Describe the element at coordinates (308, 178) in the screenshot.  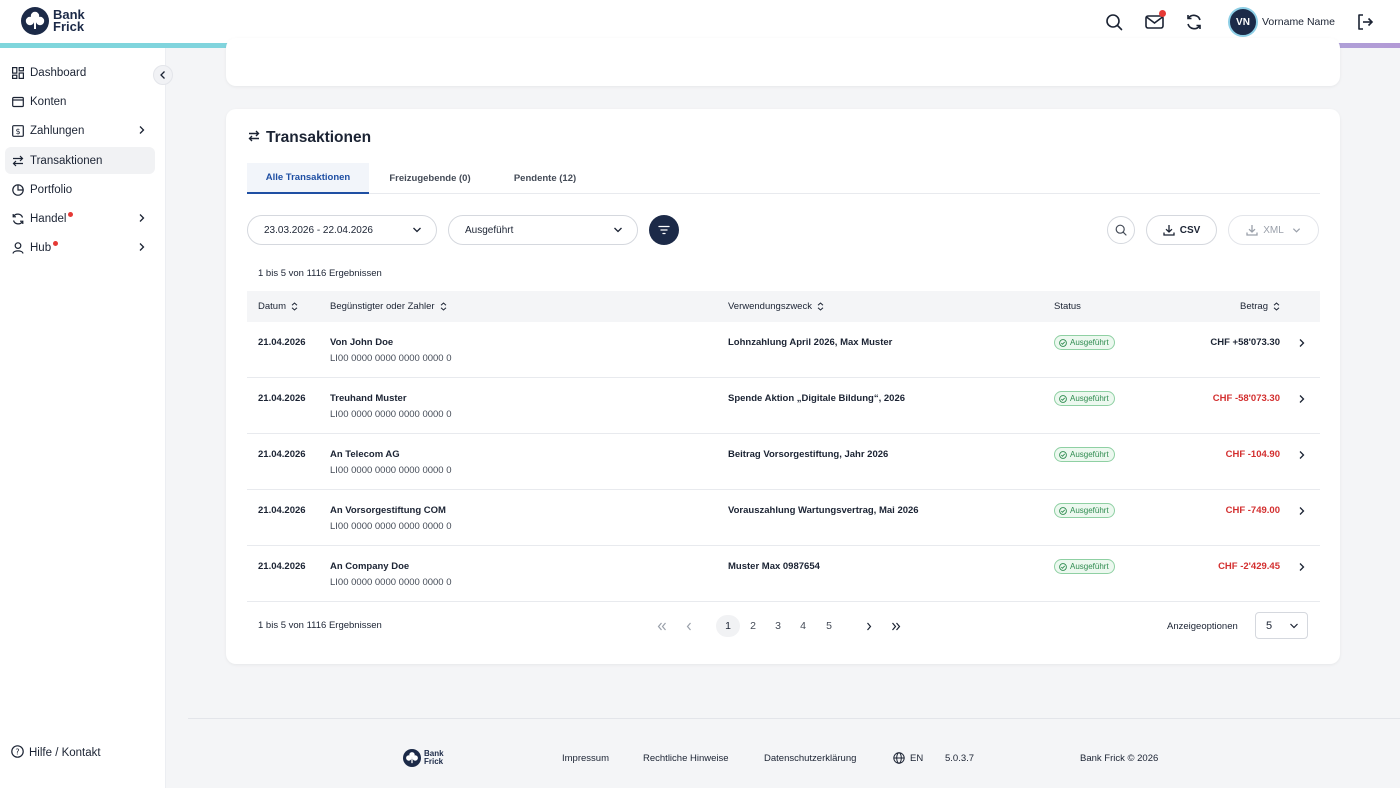
I see `tab-alle-transaktionen: Alle Transaktionen` at that location.